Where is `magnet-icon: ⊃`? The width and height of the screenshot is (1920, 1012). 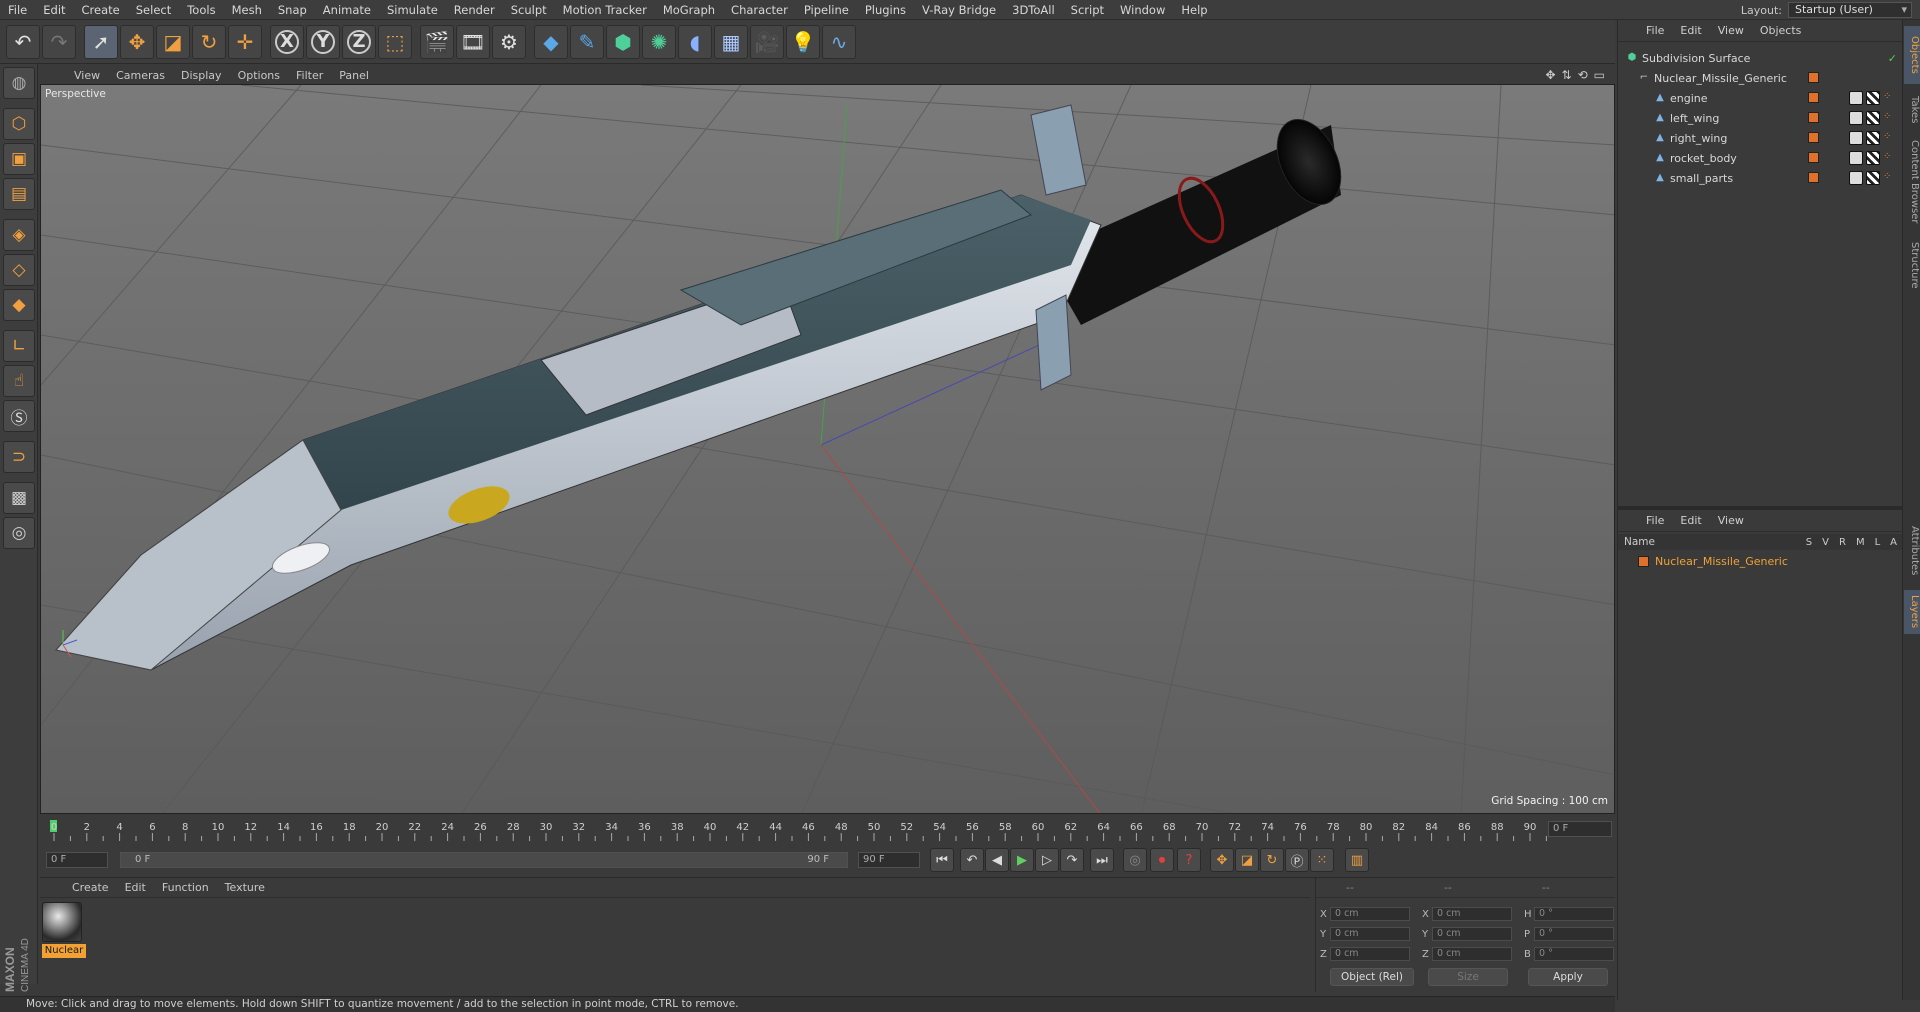
magnet-icon: ⊃ is located at coordinates (19, 457).